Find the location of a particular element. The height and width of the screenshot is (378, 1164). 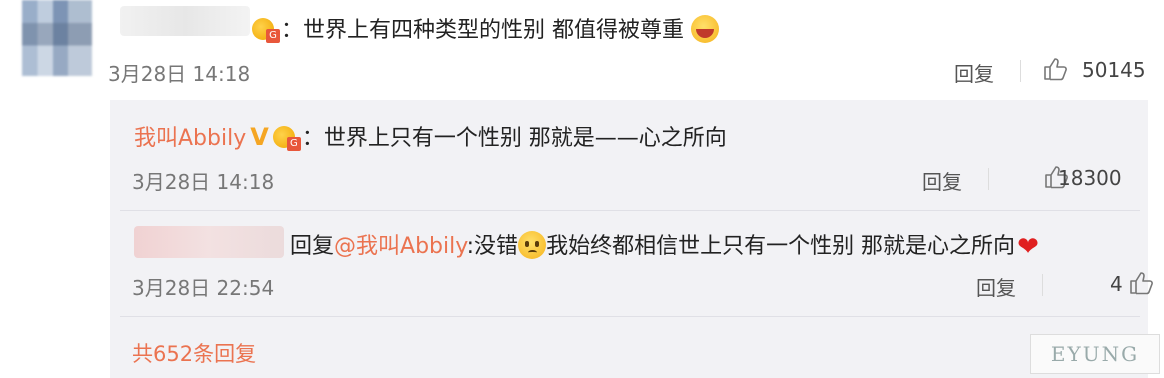

reply1-reply-button: 回复 is located at coordinates (942, 180).